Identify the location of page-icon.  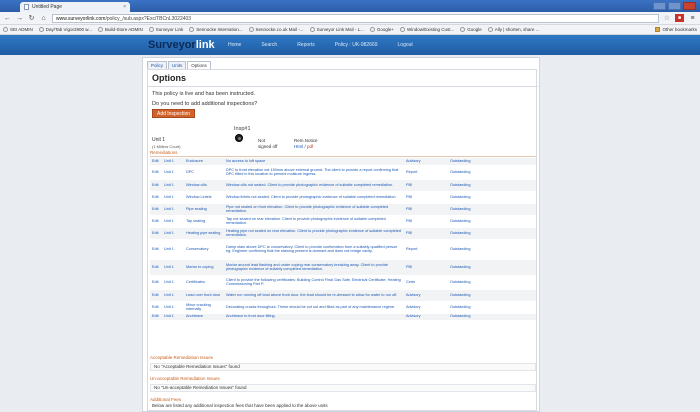
(26, 7).